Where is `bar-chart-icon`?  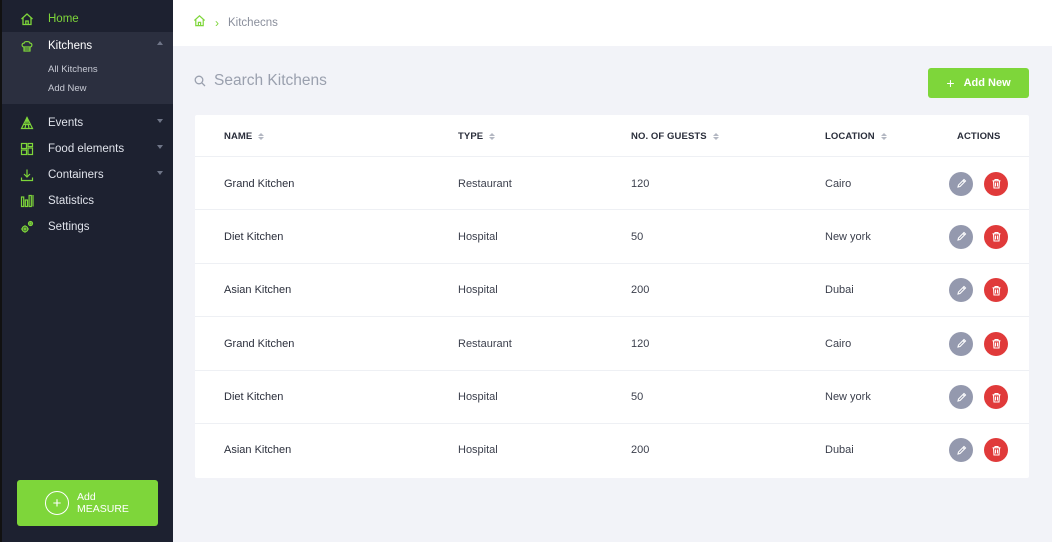 bar-chart-icon is located at coordinates (27, 201).